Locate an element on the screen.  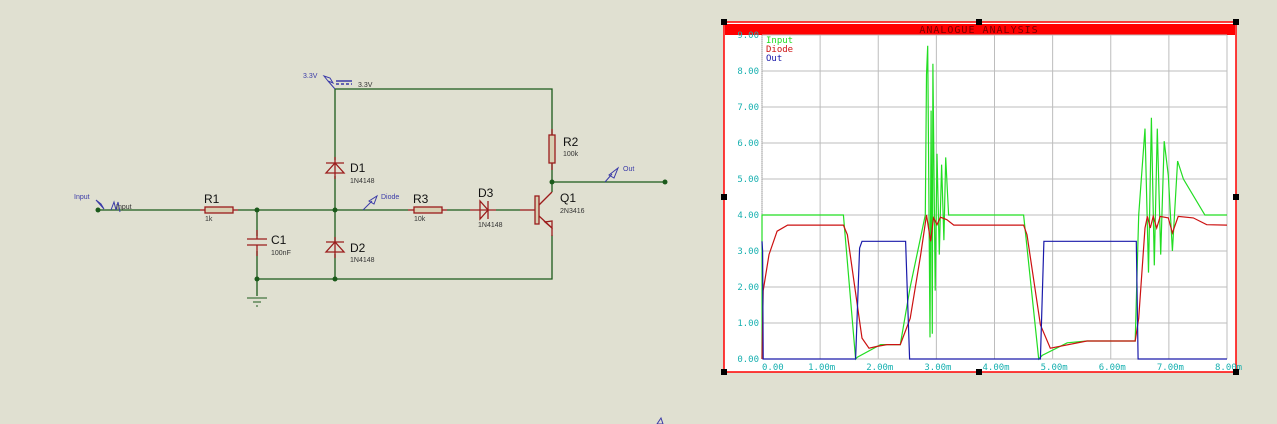
d3-ref: D3 is located at coordinates (486, 193).